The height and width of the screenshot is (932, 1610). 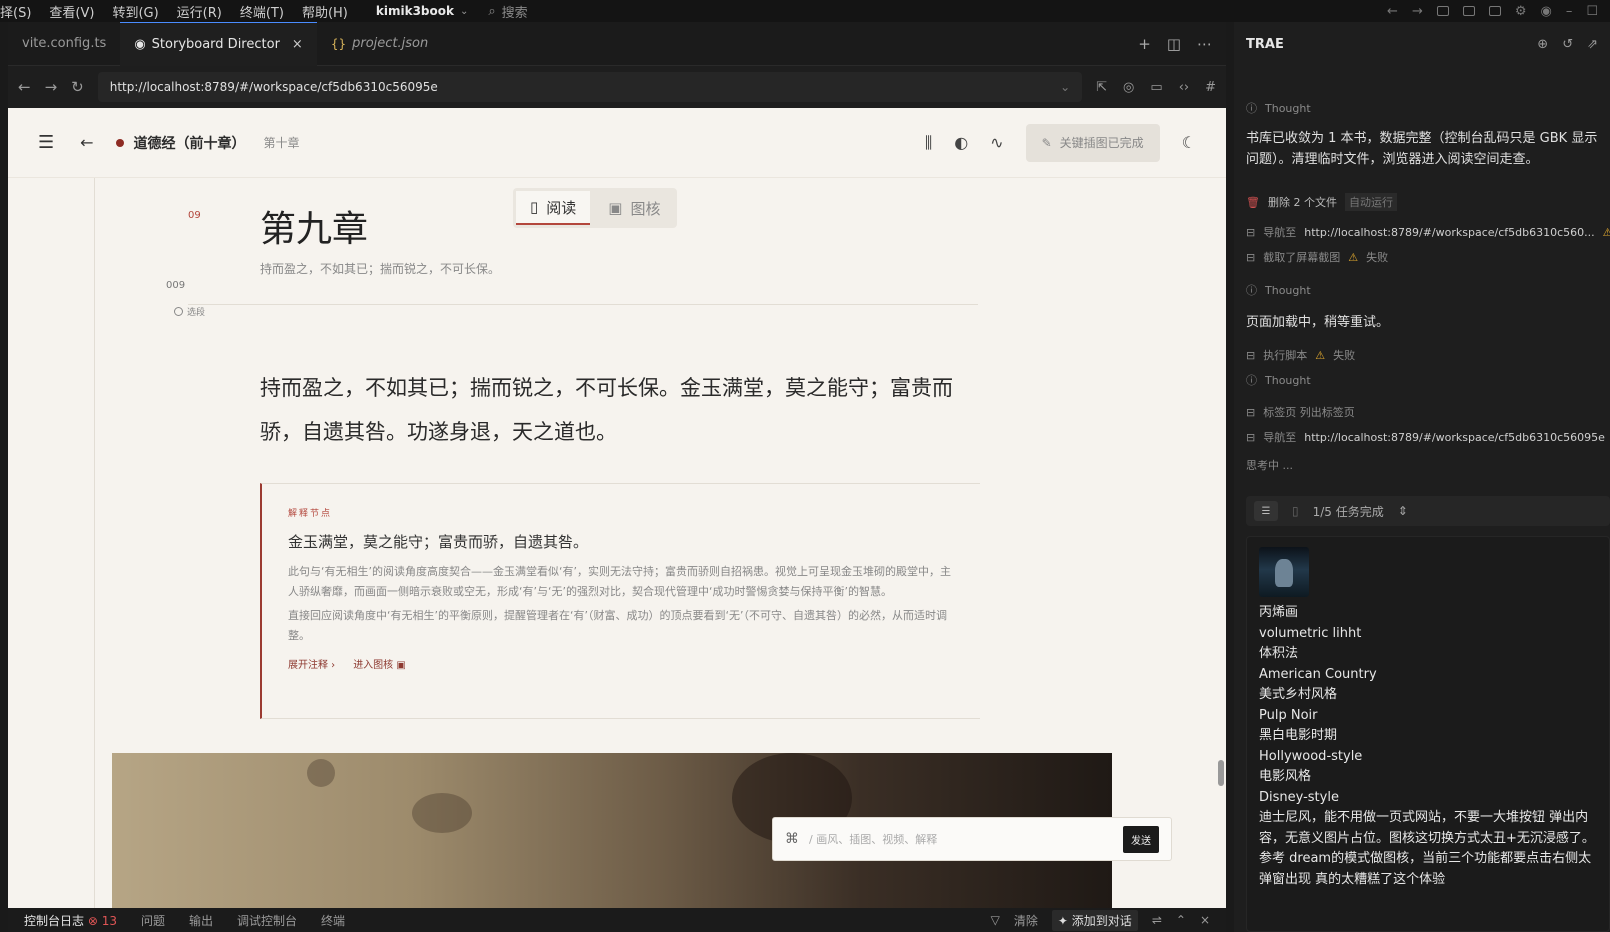 What do you see at coordinates (1204, 44) in the screenshot?
I see `more-icon: ⋯` at bounding box center [1204, 44].